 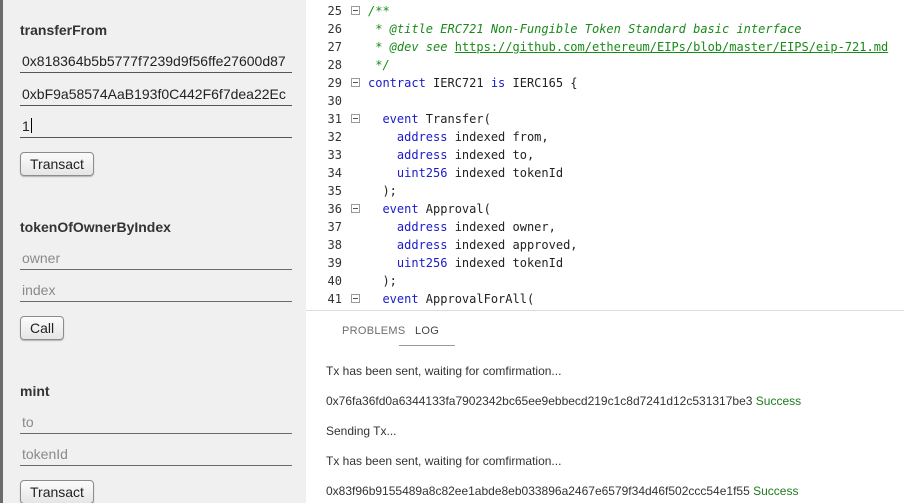 What do you see at coordinates (605, 101) in the screenshot?
I see `code-line: 30` at bounding box center [605, 101].